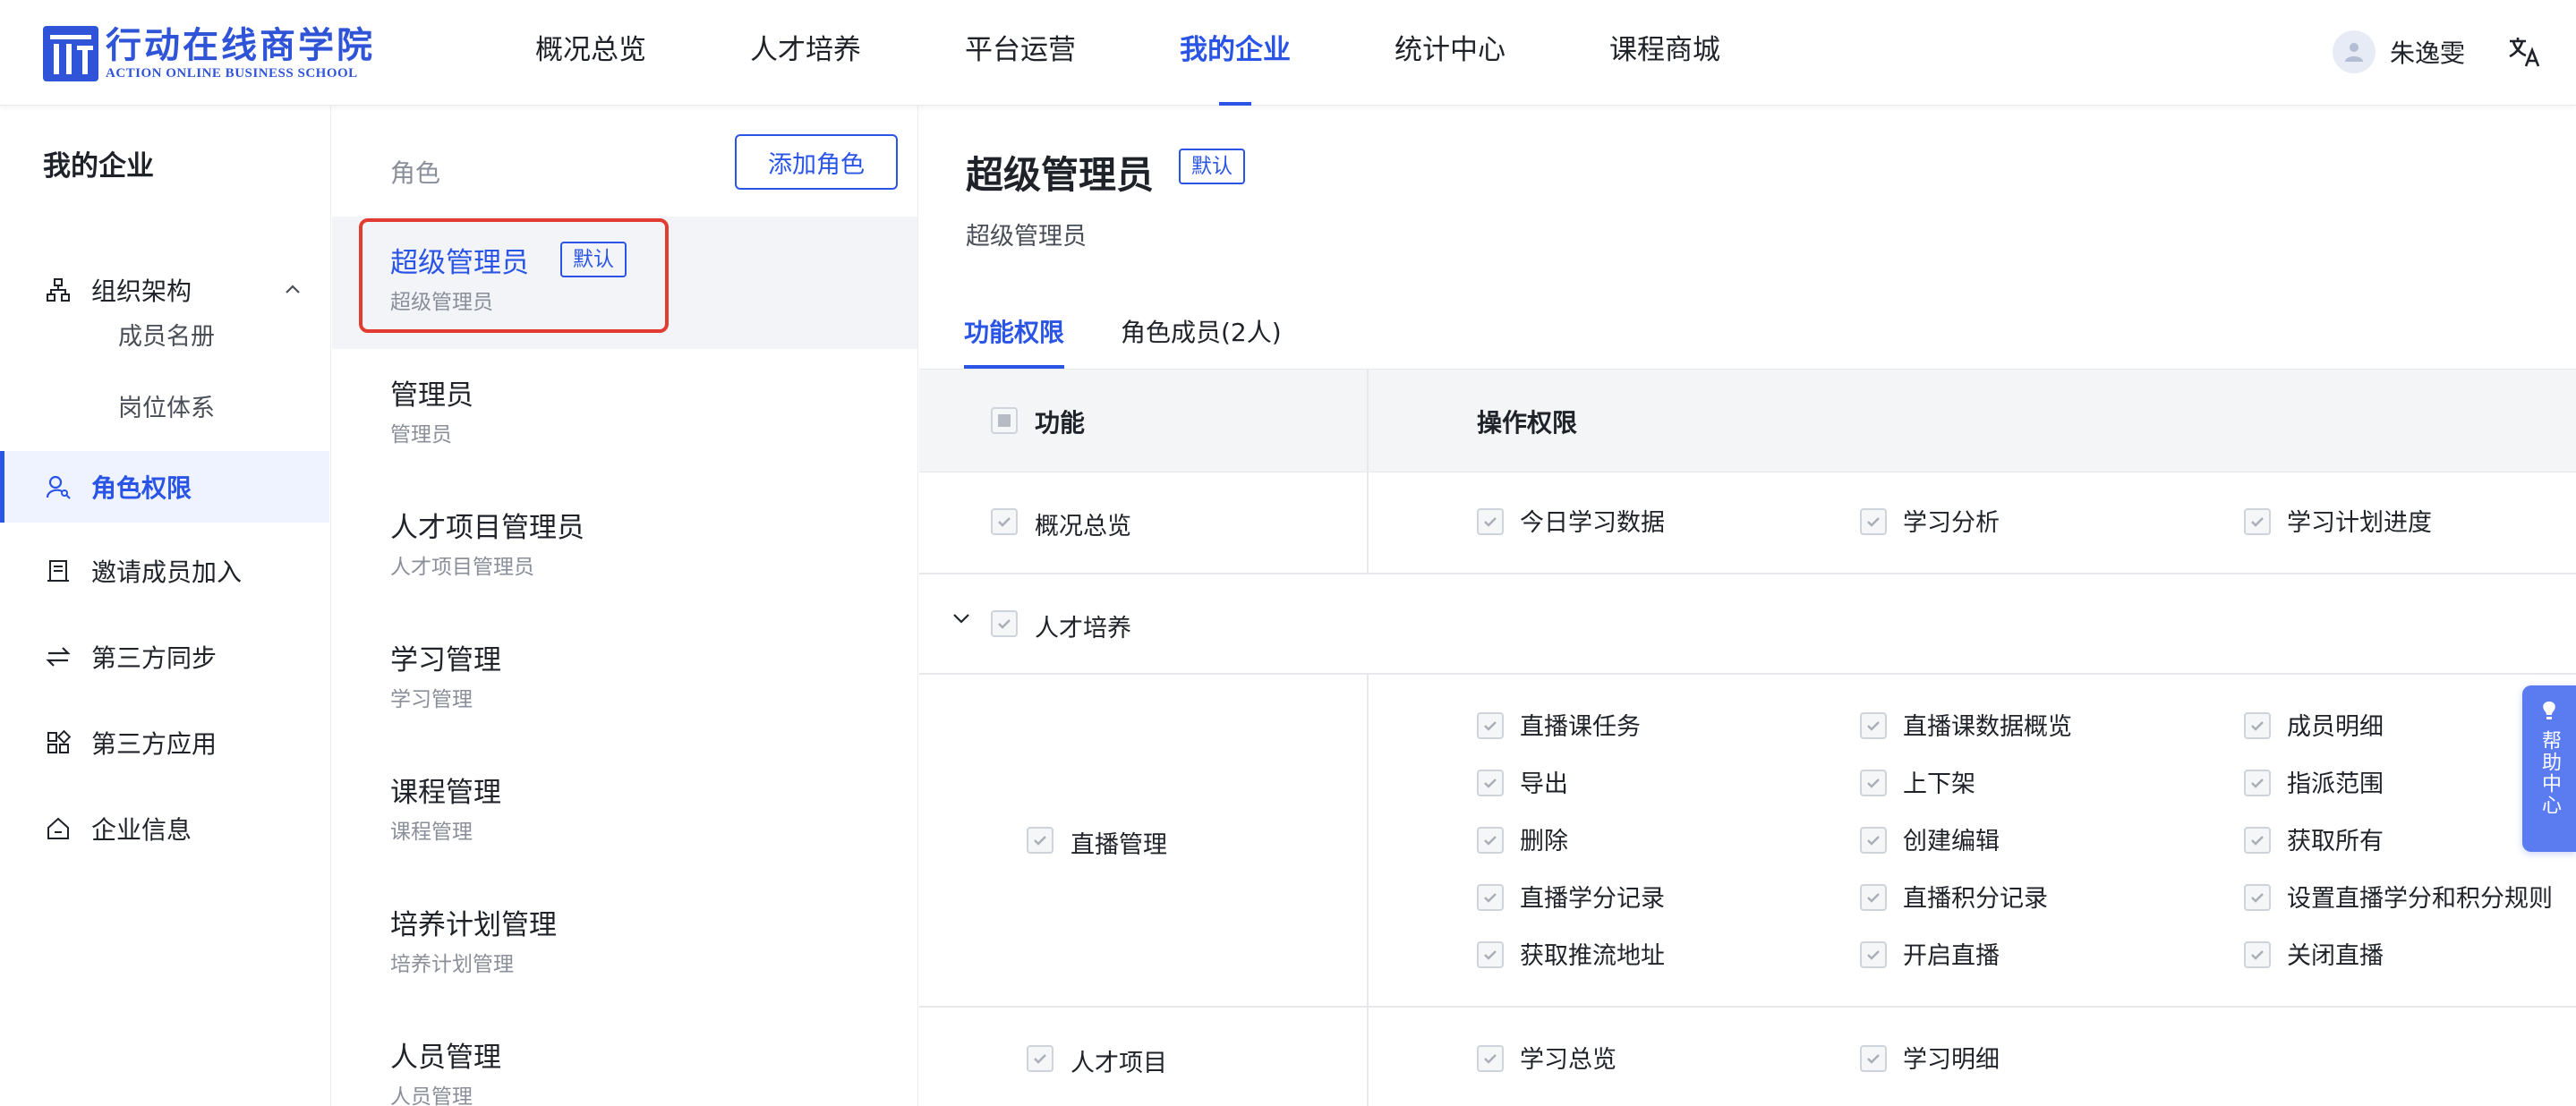  I want to click on role-item: 人员管理 人员管理, so click(624, 1058).